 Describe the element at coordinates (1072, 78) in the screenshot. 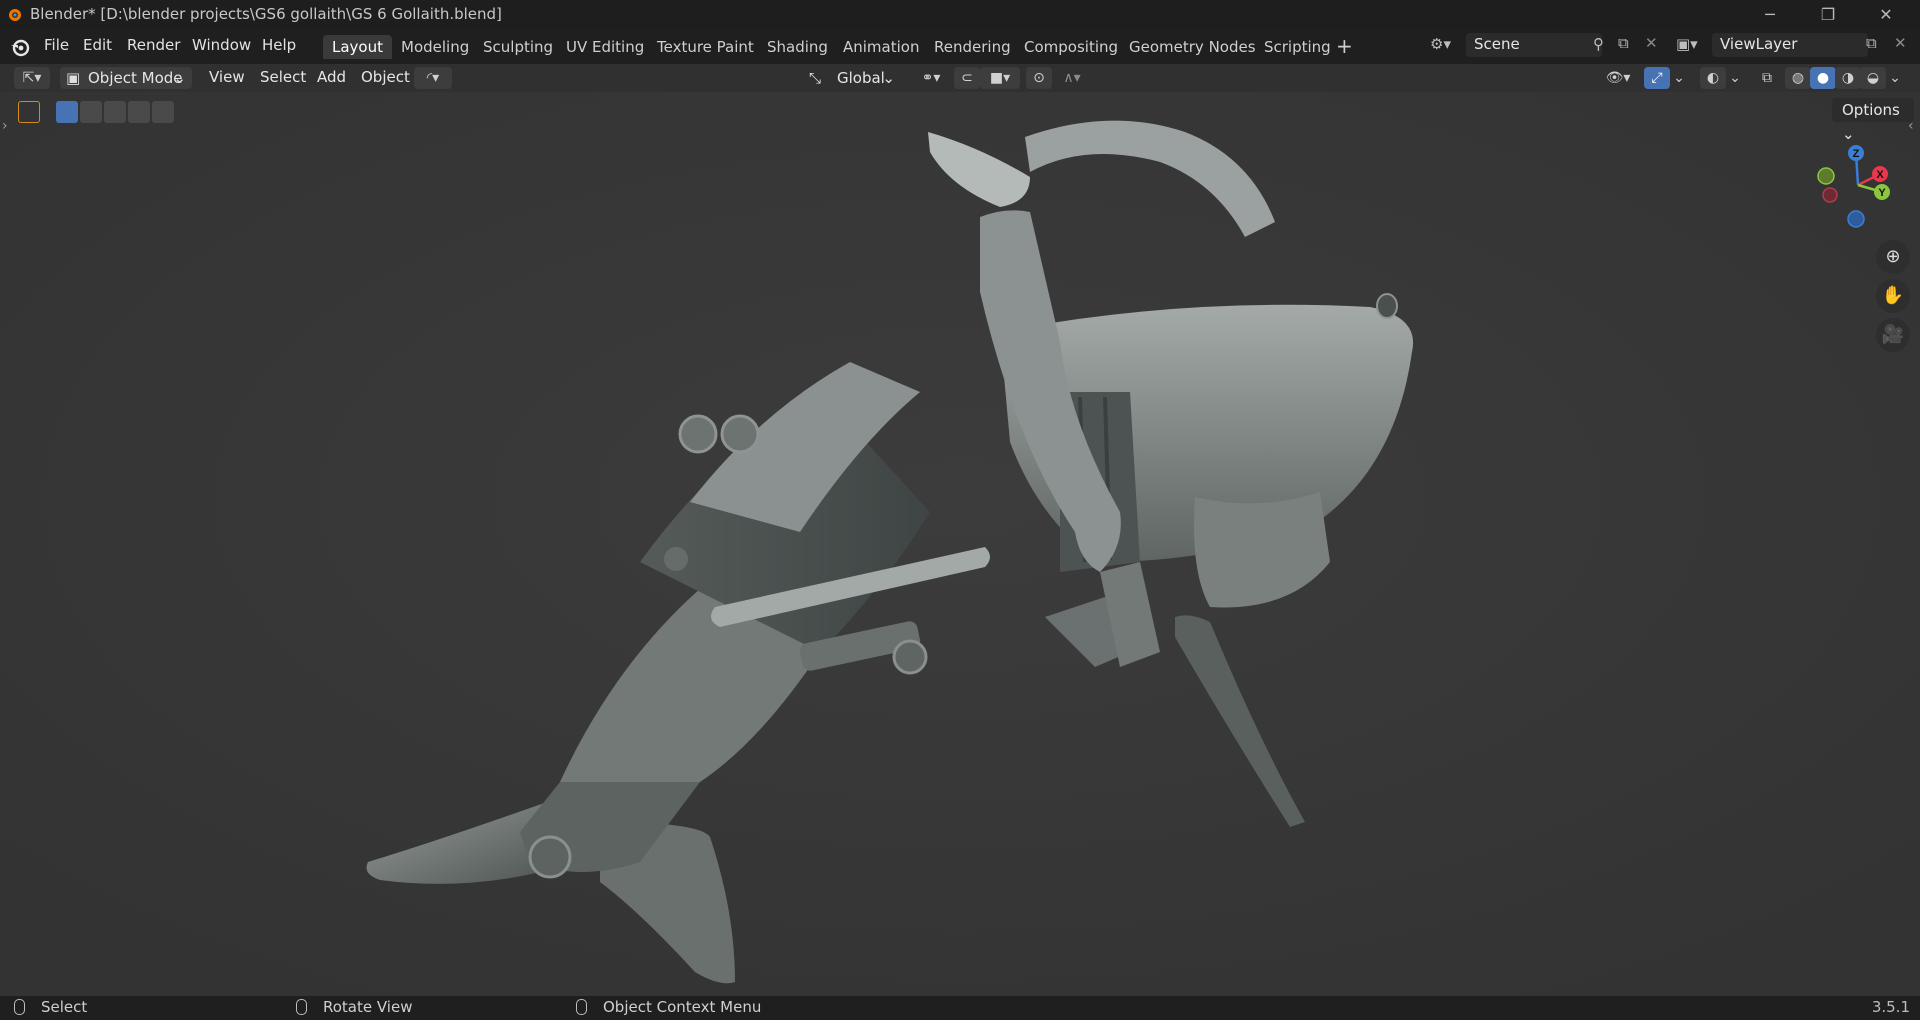

I see `proportional-falloff-icon: ∧▾` at that location.